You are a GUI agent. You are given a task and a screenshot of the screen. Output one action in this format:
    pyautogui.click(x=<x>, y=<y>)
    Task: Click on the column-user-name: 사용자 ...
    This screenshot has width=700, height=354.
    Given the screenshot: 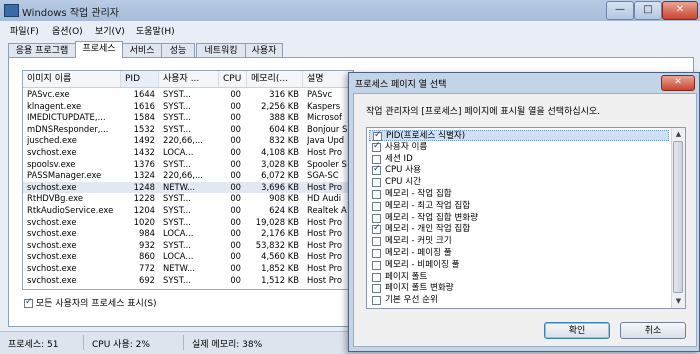 What is the action you would take?
    pyautogui.click(x=189, y=79)
    